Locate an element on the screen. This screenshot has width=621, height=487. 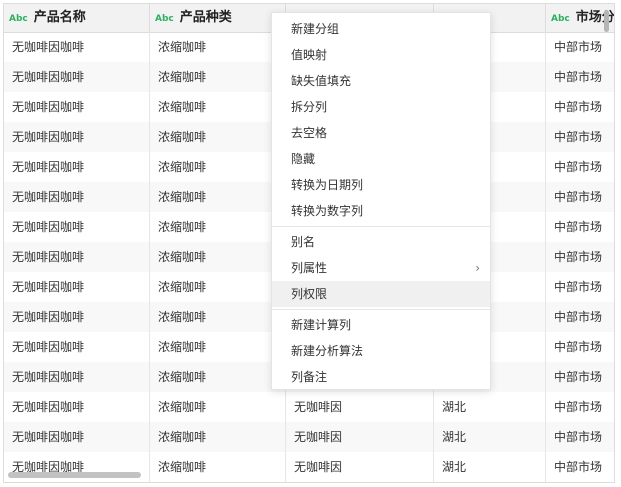
menu-item: 转换为日期列 is located at coordinates (381, 185).